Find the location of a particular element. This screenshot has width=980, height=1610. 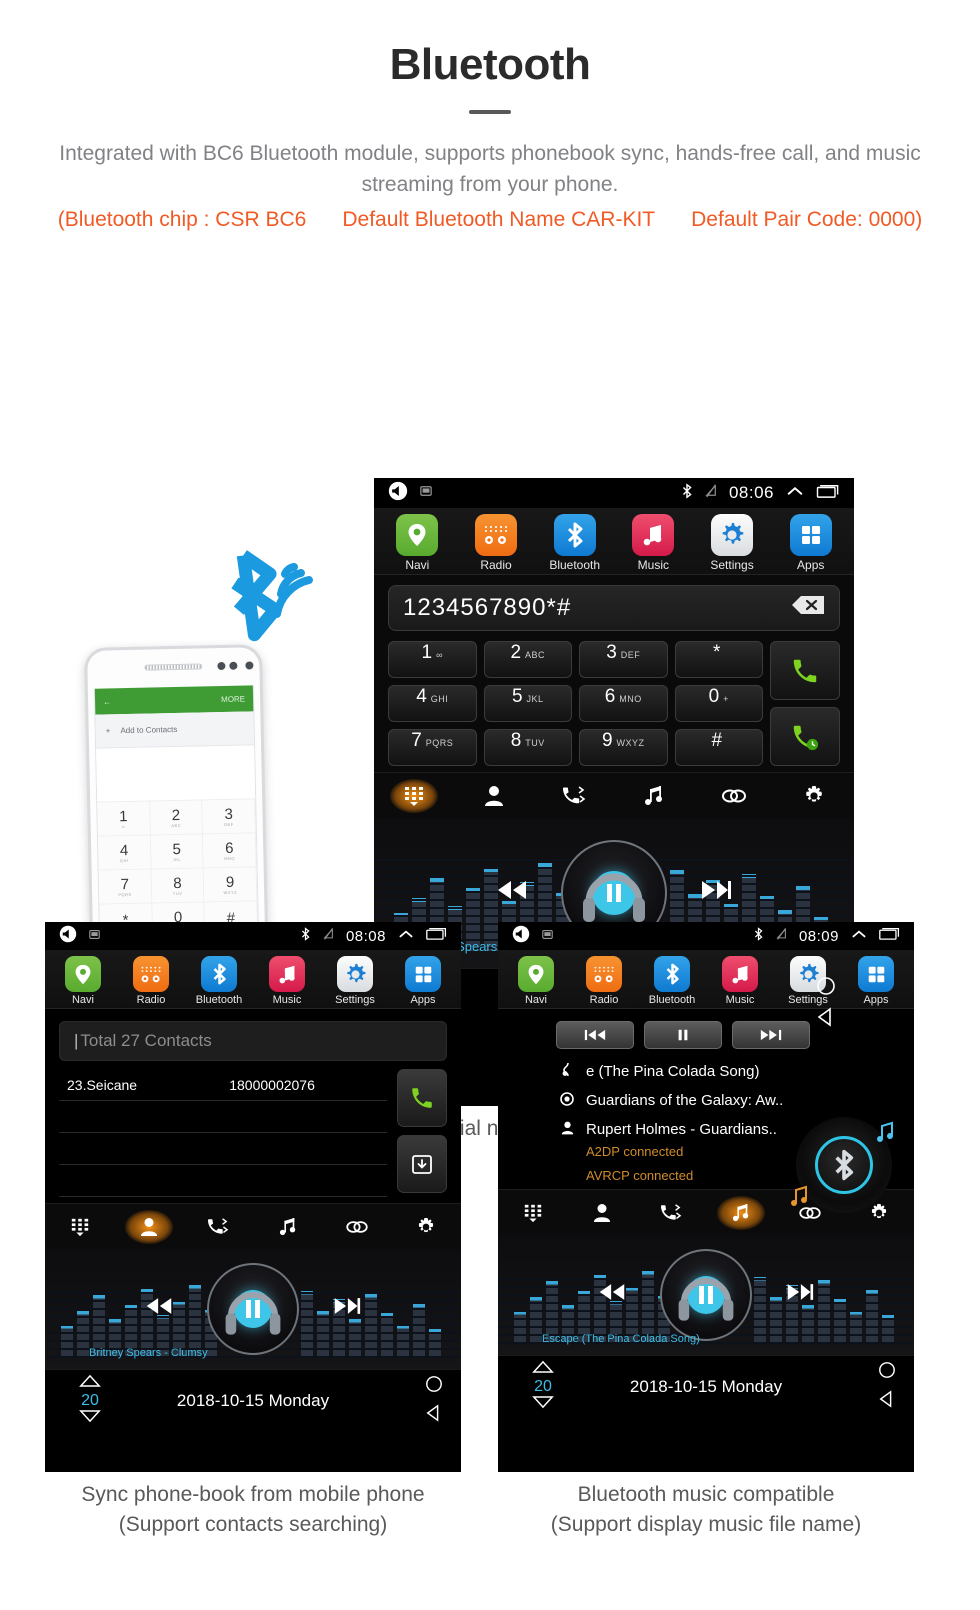

next-button is located at coordinates (771, 1035).